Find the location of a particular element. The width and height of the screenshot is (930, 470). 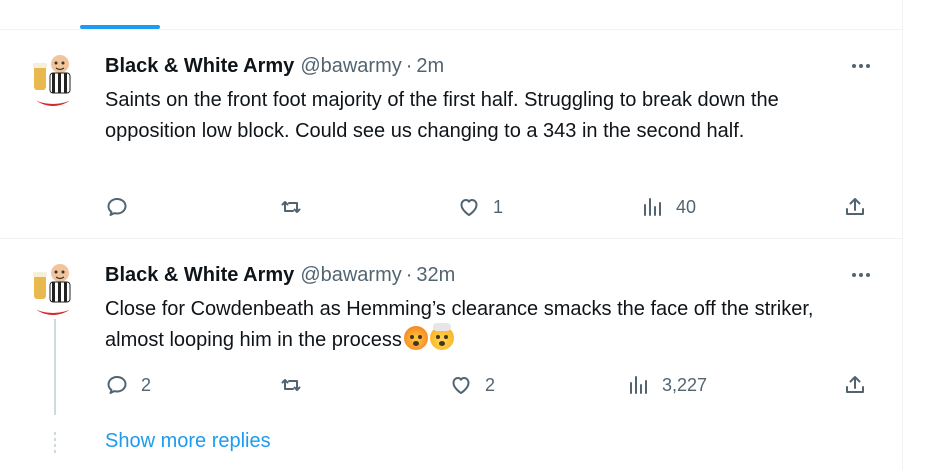

view-count: 3,227 is located at coordinates (685, 384).